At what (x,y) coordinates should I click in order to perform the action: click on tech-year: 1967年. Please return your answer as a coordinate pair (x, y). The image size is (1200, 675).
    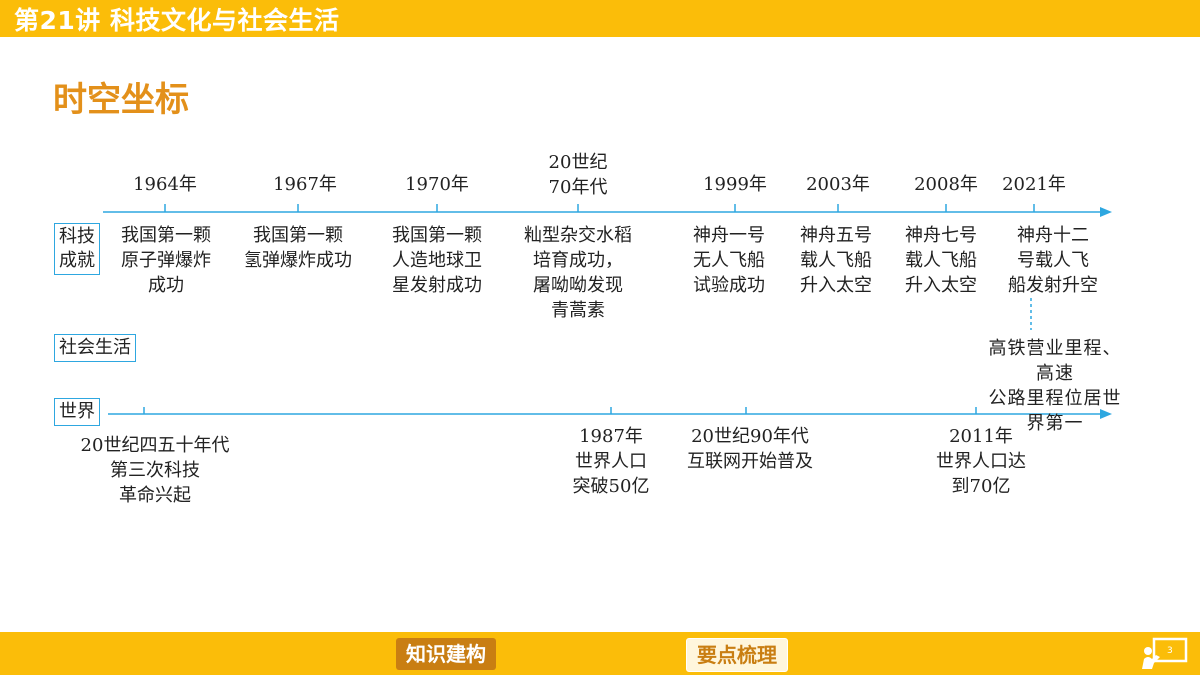
    Looking at the image, I should click on (305, 184).